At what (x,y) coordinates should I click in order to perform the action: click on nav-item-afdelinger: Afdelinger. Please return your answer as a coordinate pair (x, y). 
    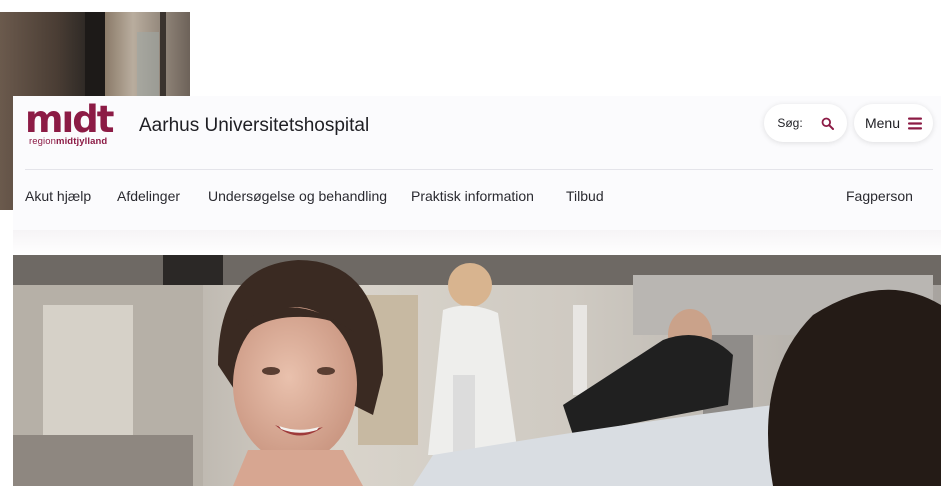
    Looking at the image, I should click on (148, 196).